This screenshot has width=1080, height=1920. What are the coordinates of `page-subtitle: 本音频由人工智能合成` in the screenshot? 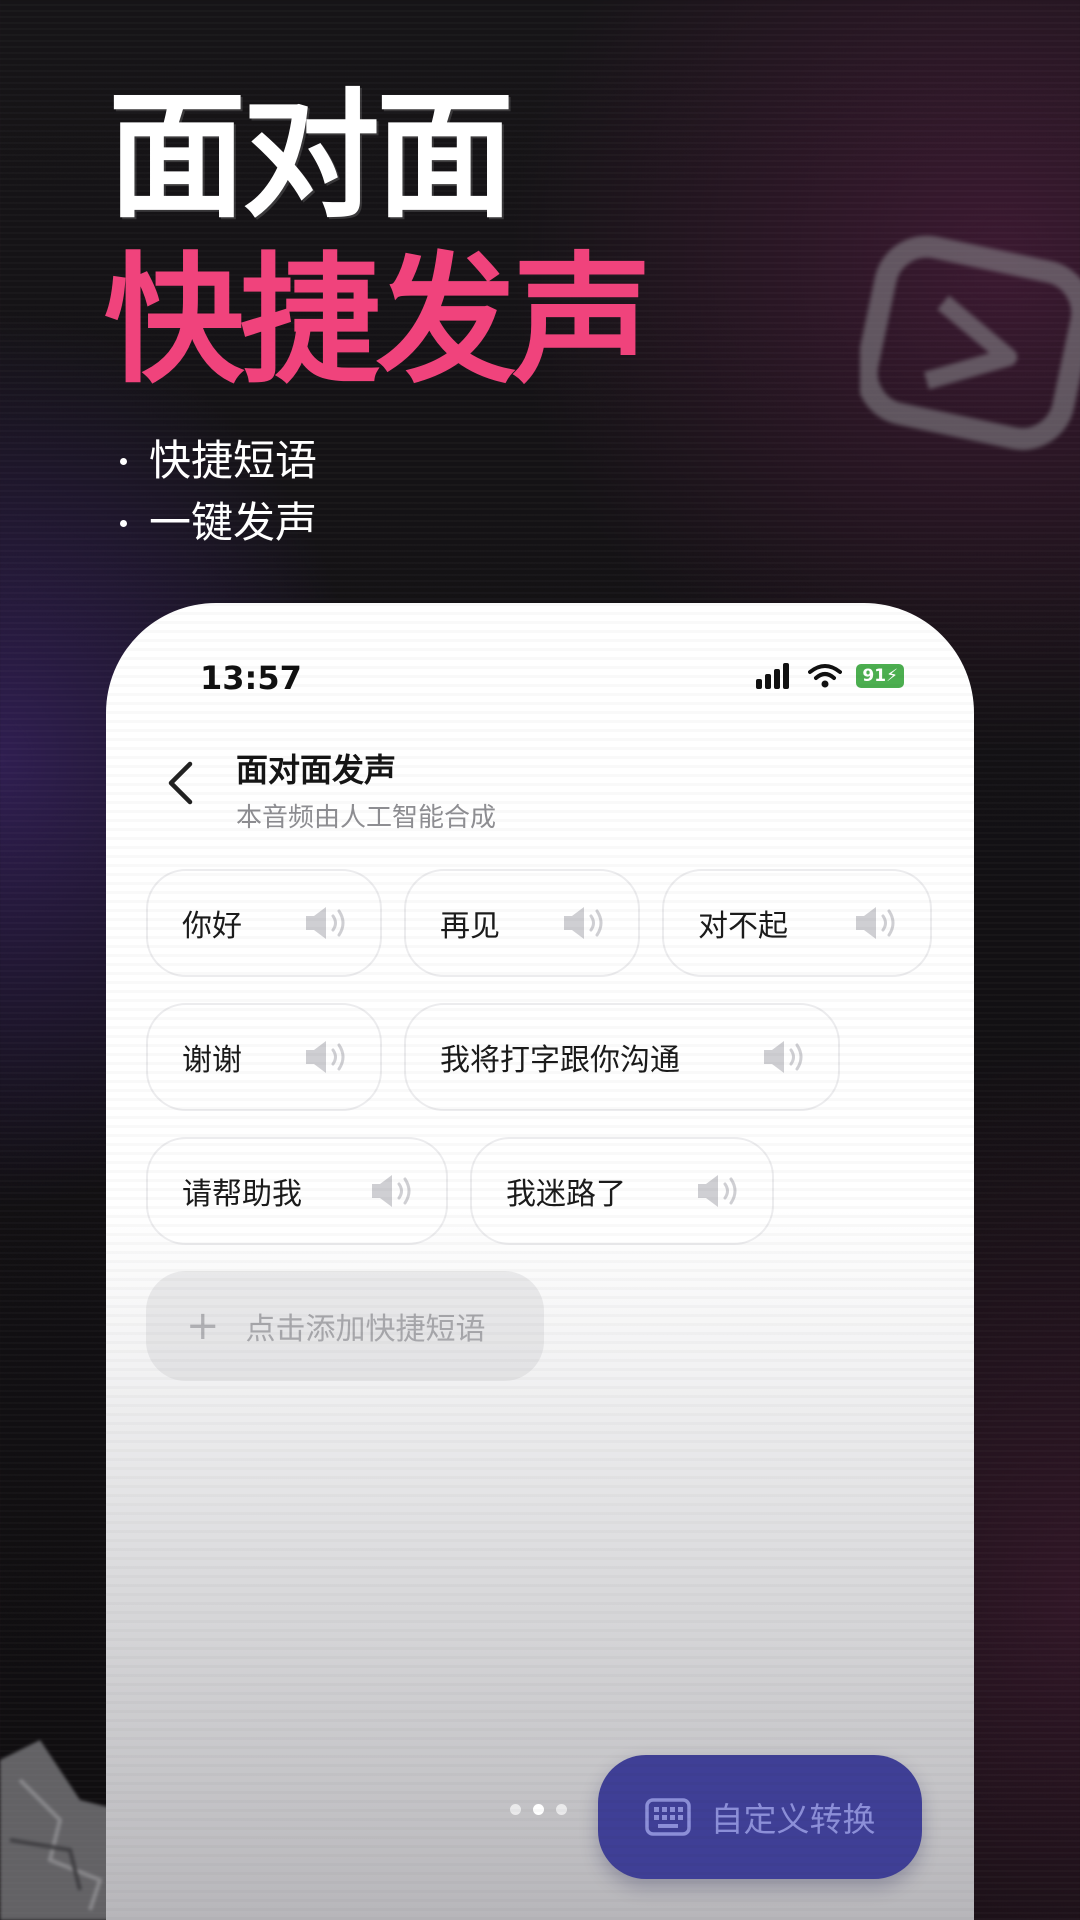 It's located at (366, 818).